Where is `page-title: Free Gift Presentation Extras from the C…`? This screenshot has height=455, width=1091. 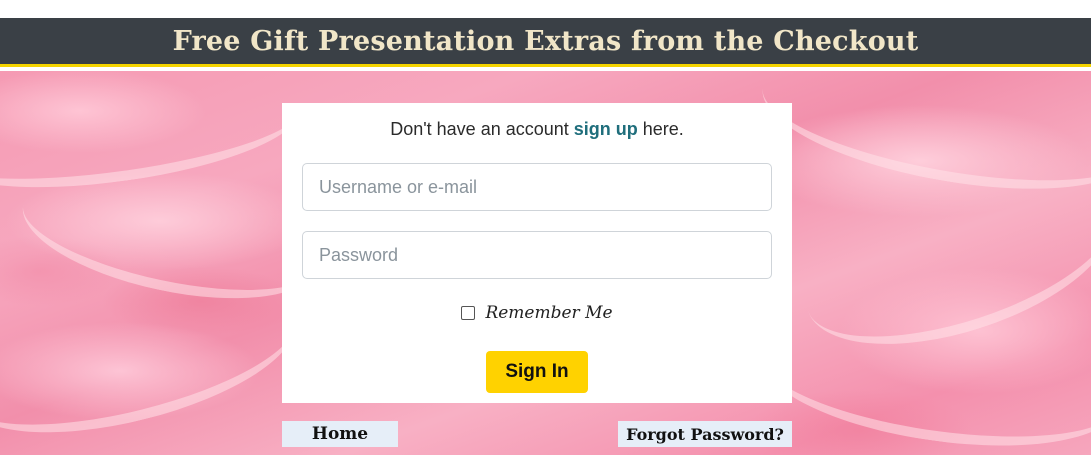 page-title: Free Gift Presentation Extras from the C… is located at coordinates (545, 41).